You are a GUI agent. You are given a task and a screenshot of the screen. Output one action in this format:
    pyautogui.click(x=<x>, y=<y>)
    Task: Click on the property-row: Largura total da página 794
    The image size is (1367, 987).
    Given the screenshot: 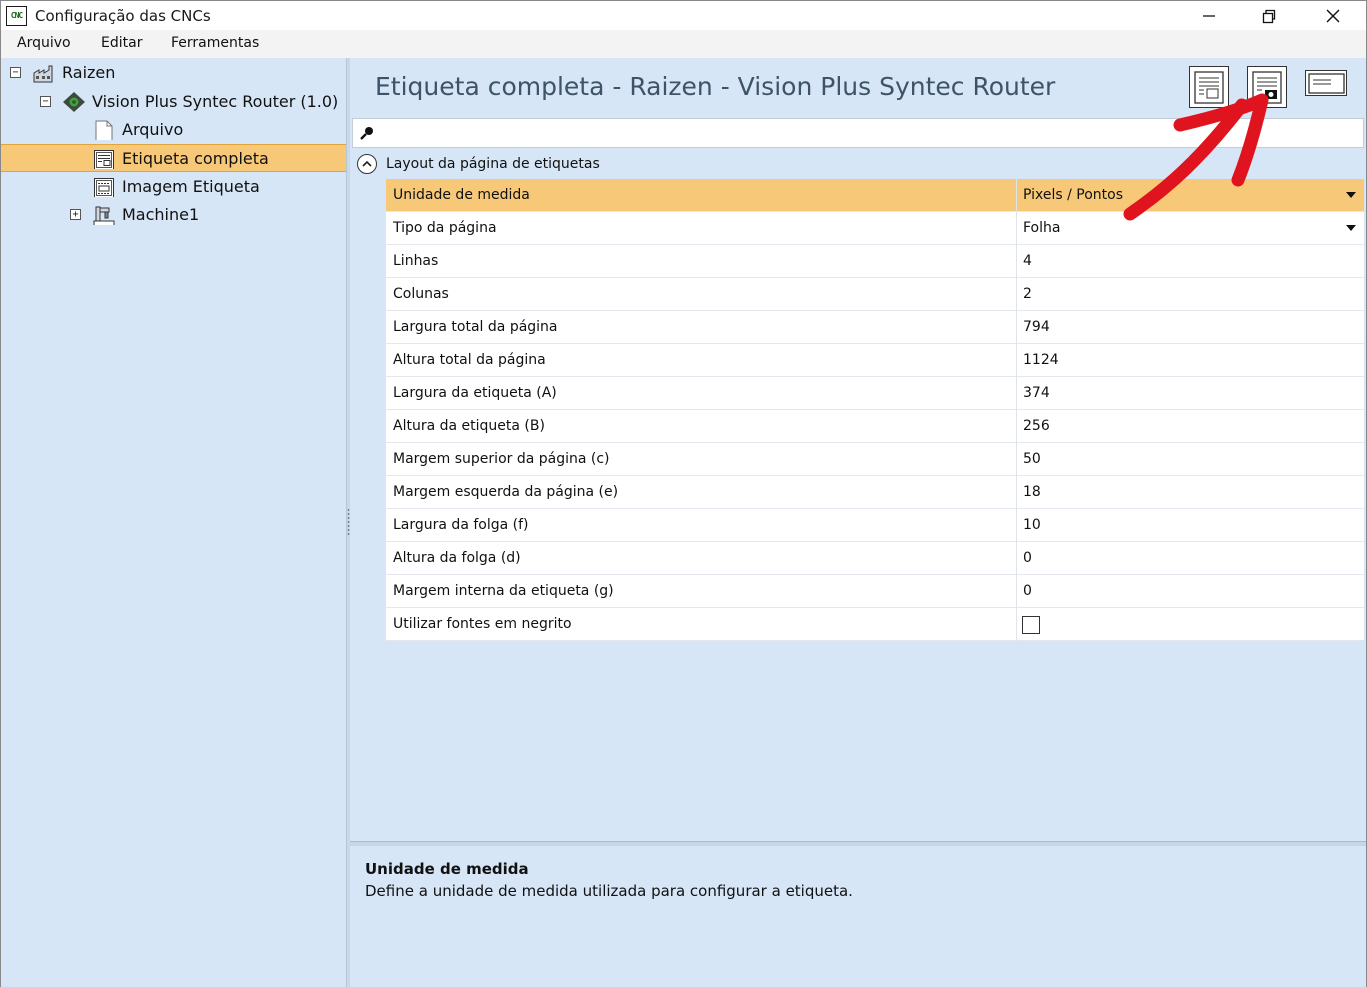 What is the action you would take?
    pyautogui.click(x=875, y=327)
    